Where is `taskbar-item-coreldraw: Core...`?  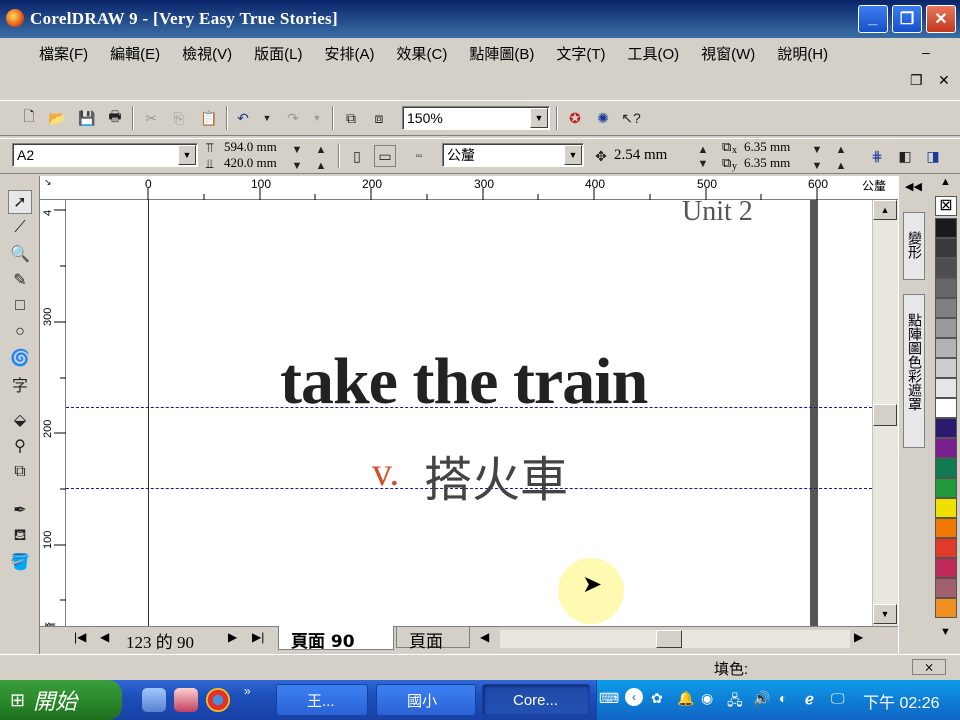 taskbar-item-coreldraw: Core... is located at coordinates (536, 700).